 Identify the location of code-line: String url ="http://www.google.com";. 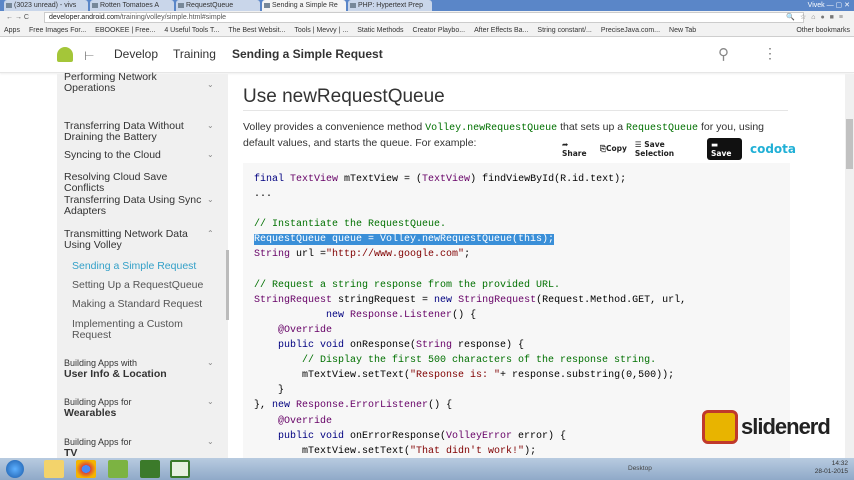
(362, 255).